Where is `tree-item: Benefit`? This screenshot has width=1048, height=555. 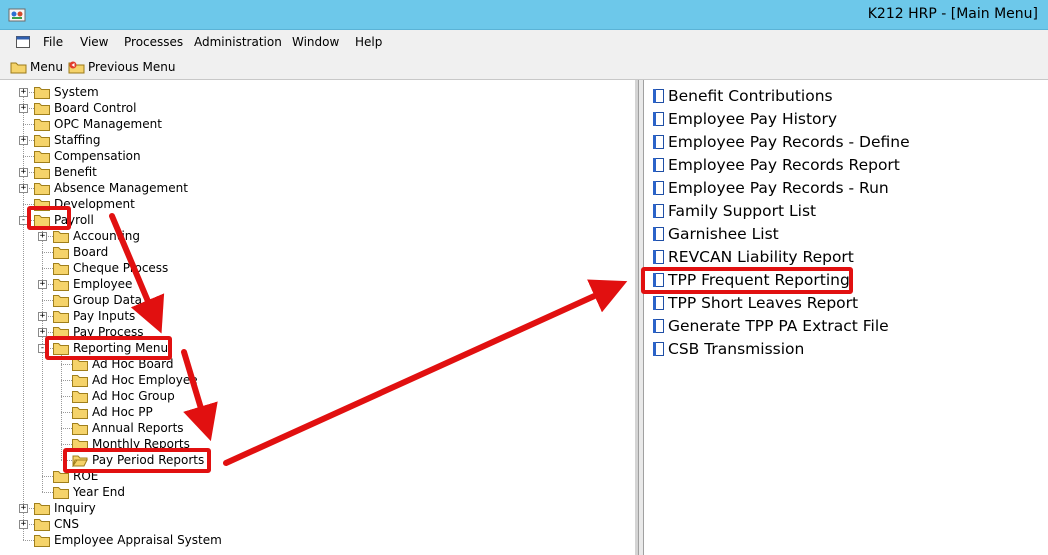
tree-item: Benefit is located at coordinates (65, 172).